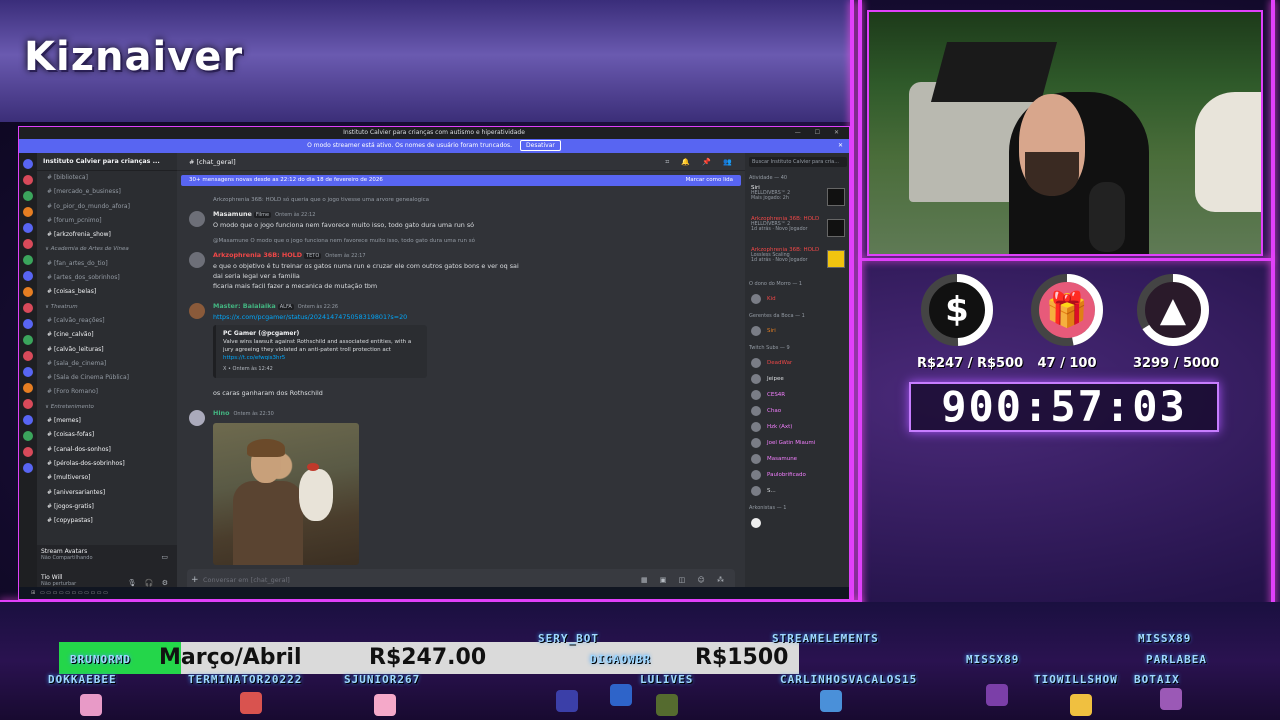  Describe the element at coordinates (286, 494) in the screenshot. I see `message-image` at that location.